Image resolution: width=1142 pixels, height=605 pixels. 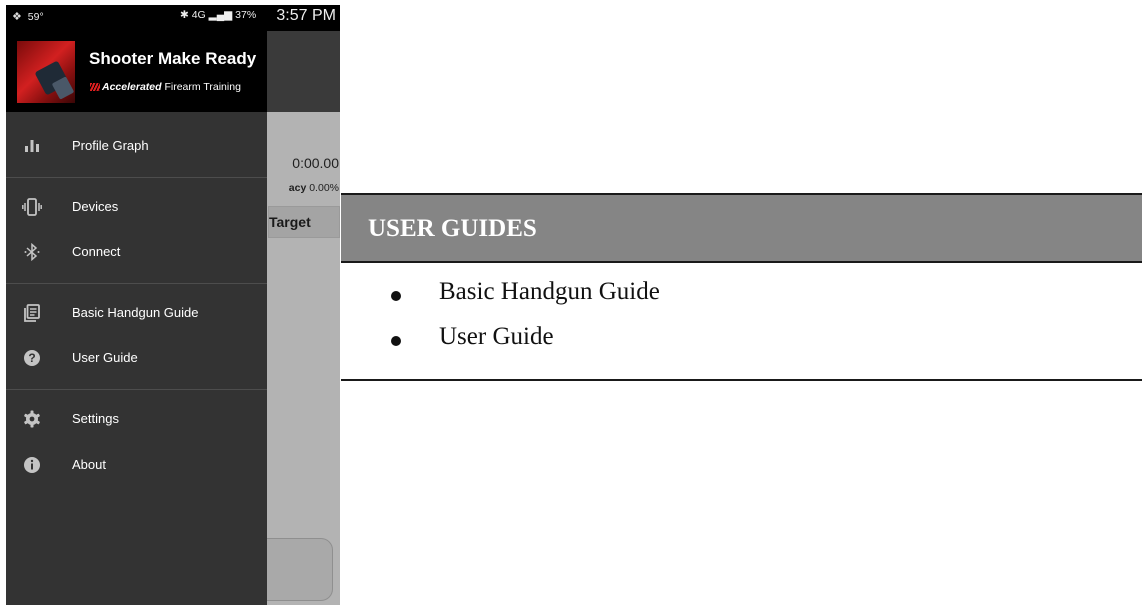 I want to click on menu-label-devices: Devices, so click(x=95, y=206).